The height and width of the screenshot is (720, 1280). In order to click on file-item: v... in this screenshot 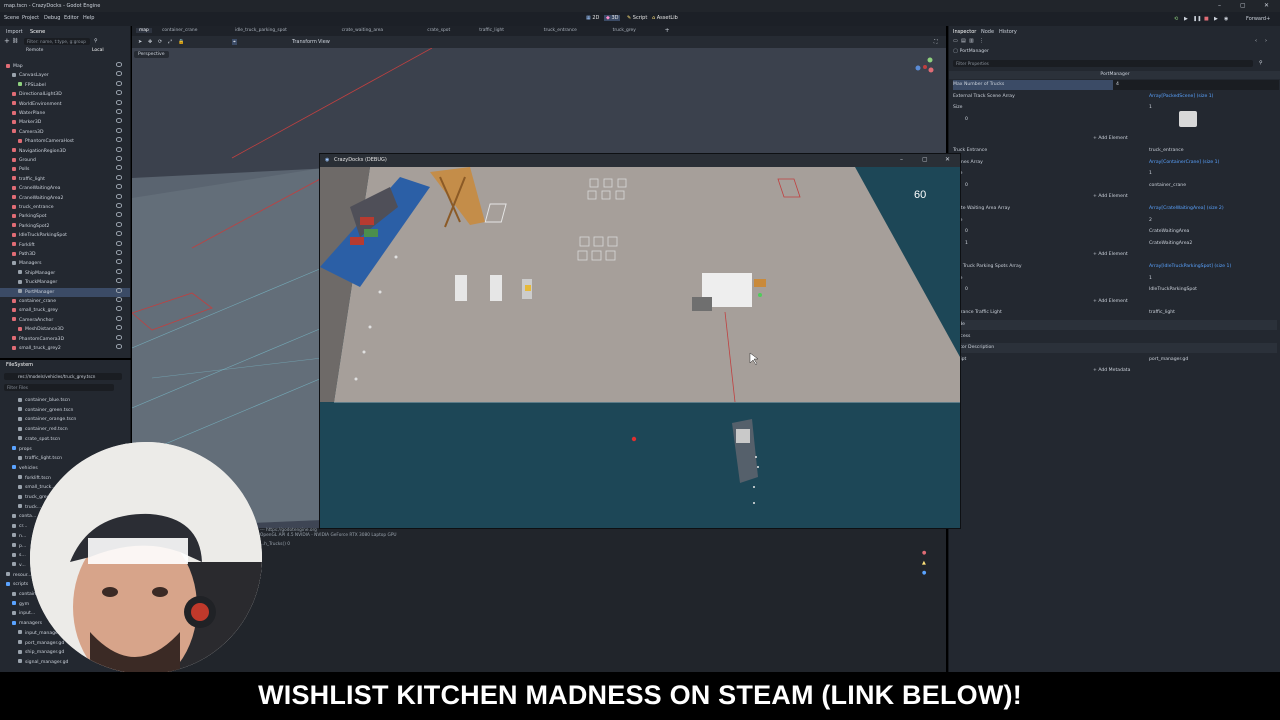, I will do `click(13, 565)`.